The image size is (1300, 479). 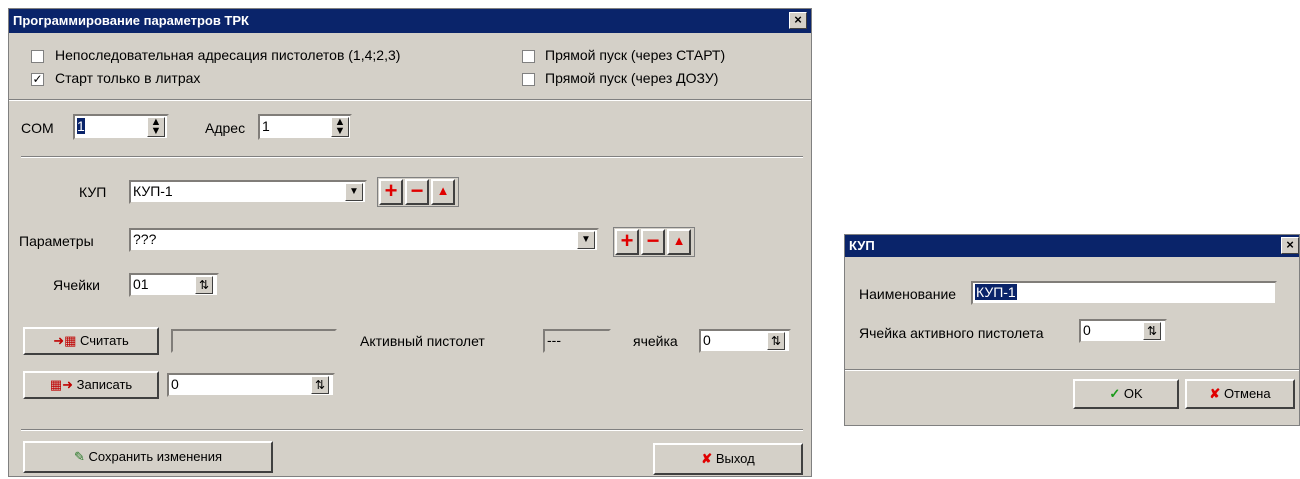 I want to click on main-titlebar: Программирование параметров ТРК, so click(x=410, y=21).